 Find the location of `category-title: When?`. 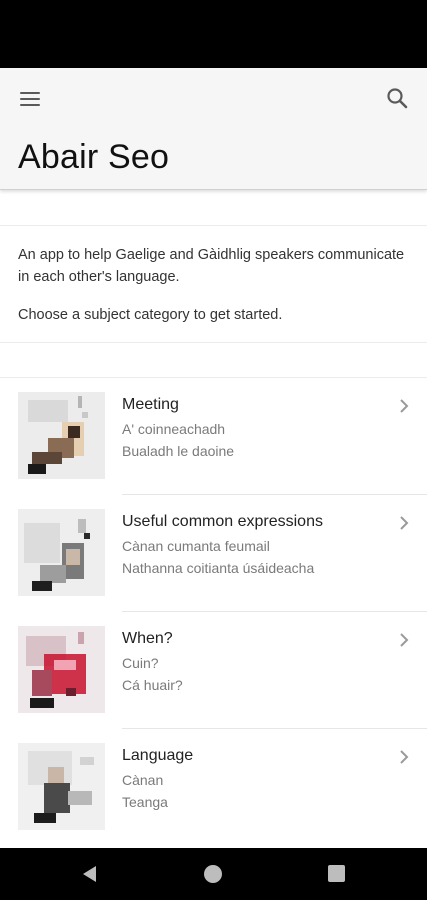

category-title: When? is located at coordinates (147, 638).